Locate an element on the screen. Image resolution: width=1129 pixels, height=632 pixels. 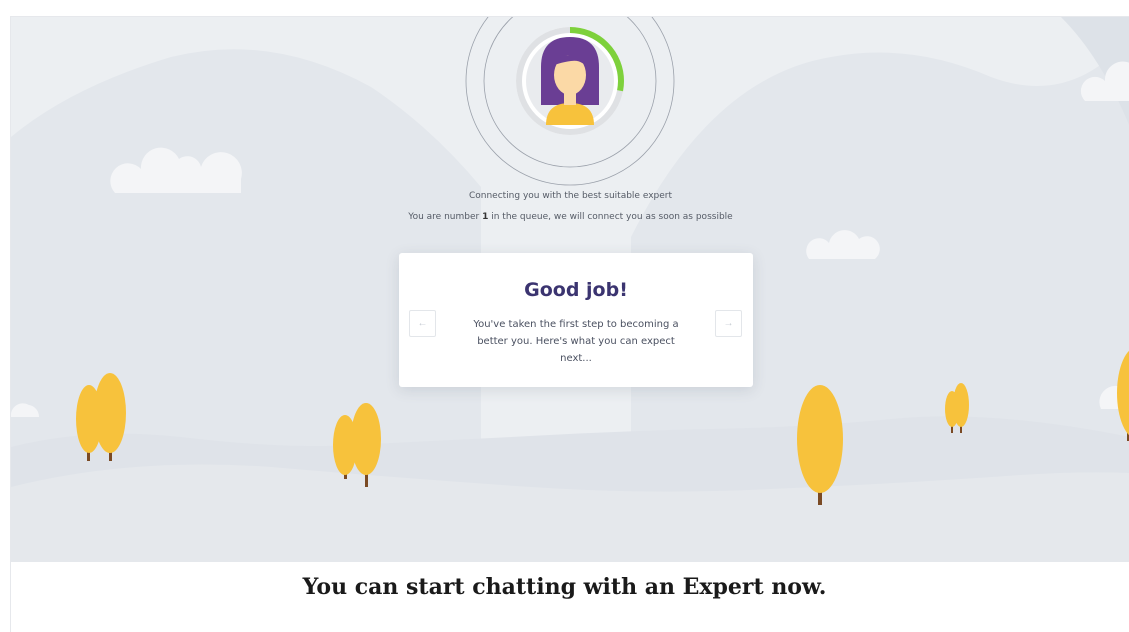
carousel-prev-button: ← is located at coordinates (422, 323).